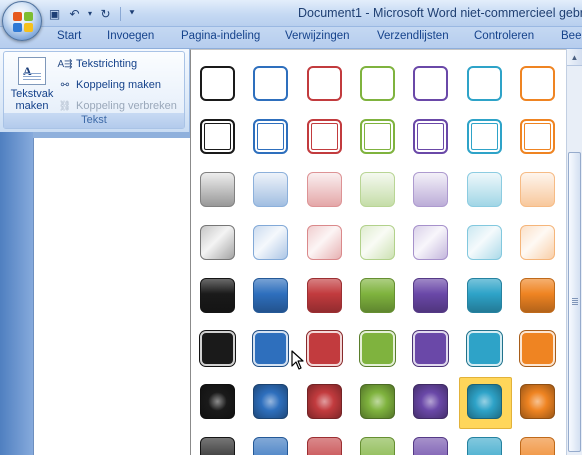  Describe the element at coordinates (324, 348) in the screenshot. I see `style-swatch-red-solid-border` at that location.